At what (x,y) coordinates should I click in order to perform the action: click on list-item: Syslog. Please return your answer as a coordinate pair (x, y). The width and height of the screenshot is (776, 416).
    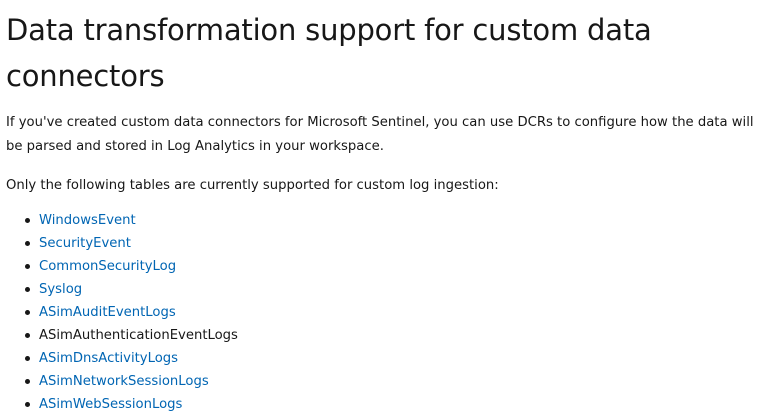
    Looking at the image, I should click on (400, 289).